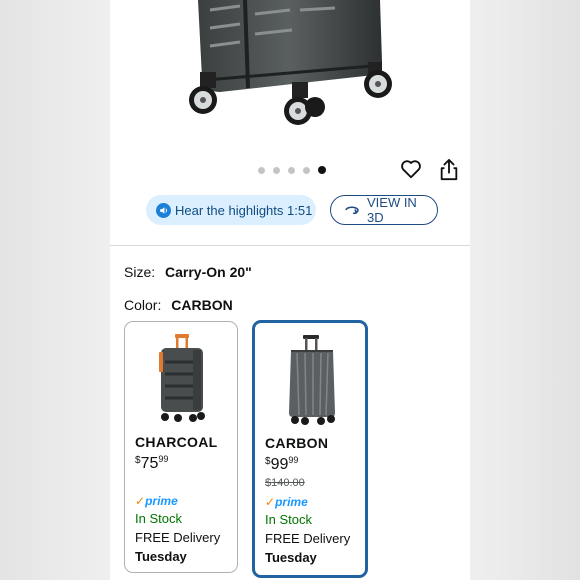 The image size is (580, 580). What do you see at coordinates (182, 378) in the screenshot?
I see `swatch-image-charcoal` at bounding box center [182, 378].